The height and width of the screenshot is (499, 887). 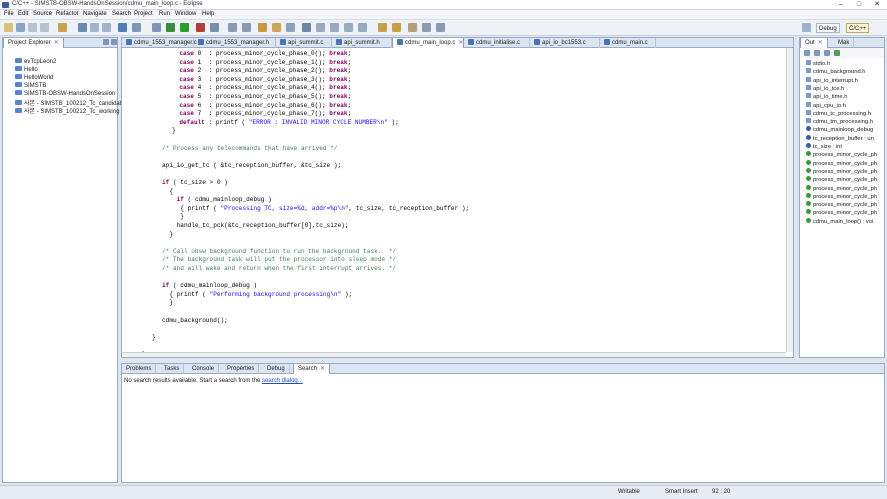 I want to click on tab-make-targets: Mak, so click(x=844, y=43).